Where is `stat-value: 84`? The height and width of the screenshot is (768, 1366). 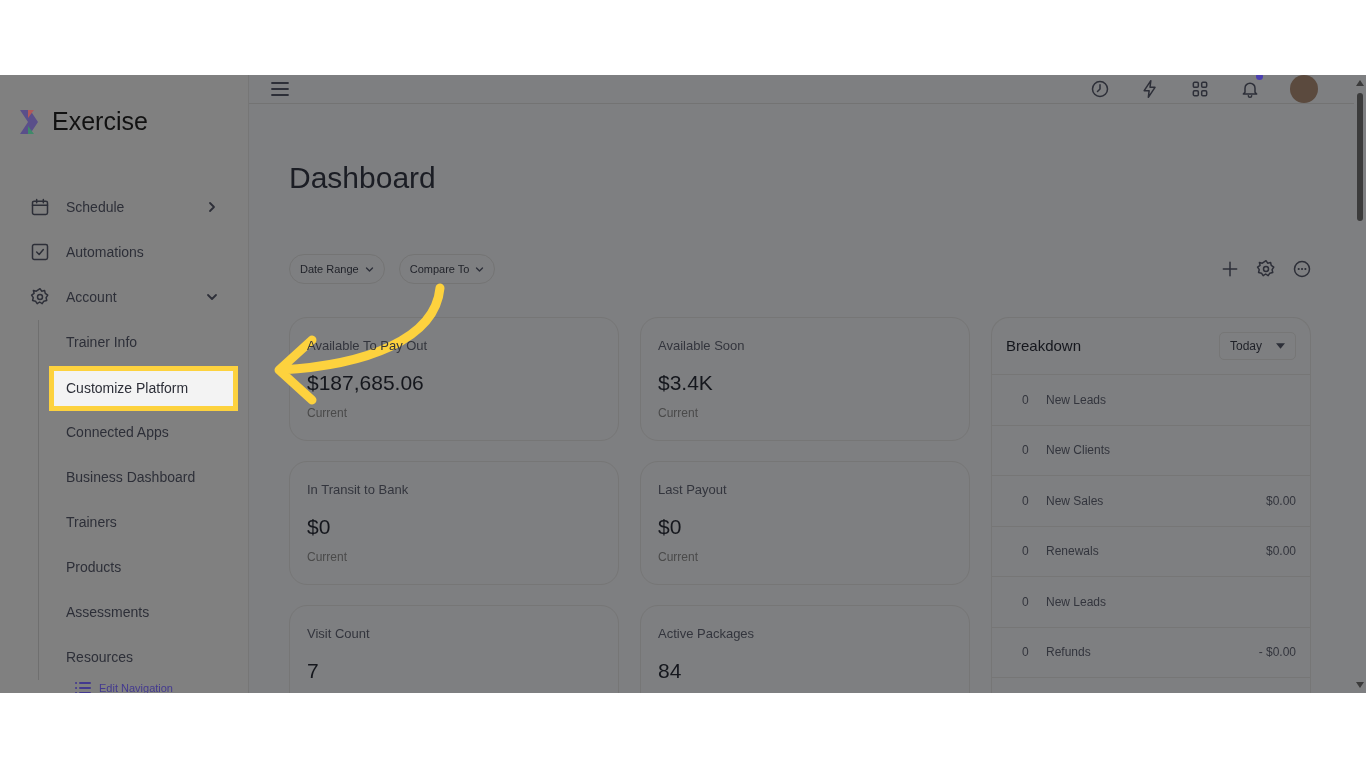
stat-value: 84 is located at coordinates (670, 670).